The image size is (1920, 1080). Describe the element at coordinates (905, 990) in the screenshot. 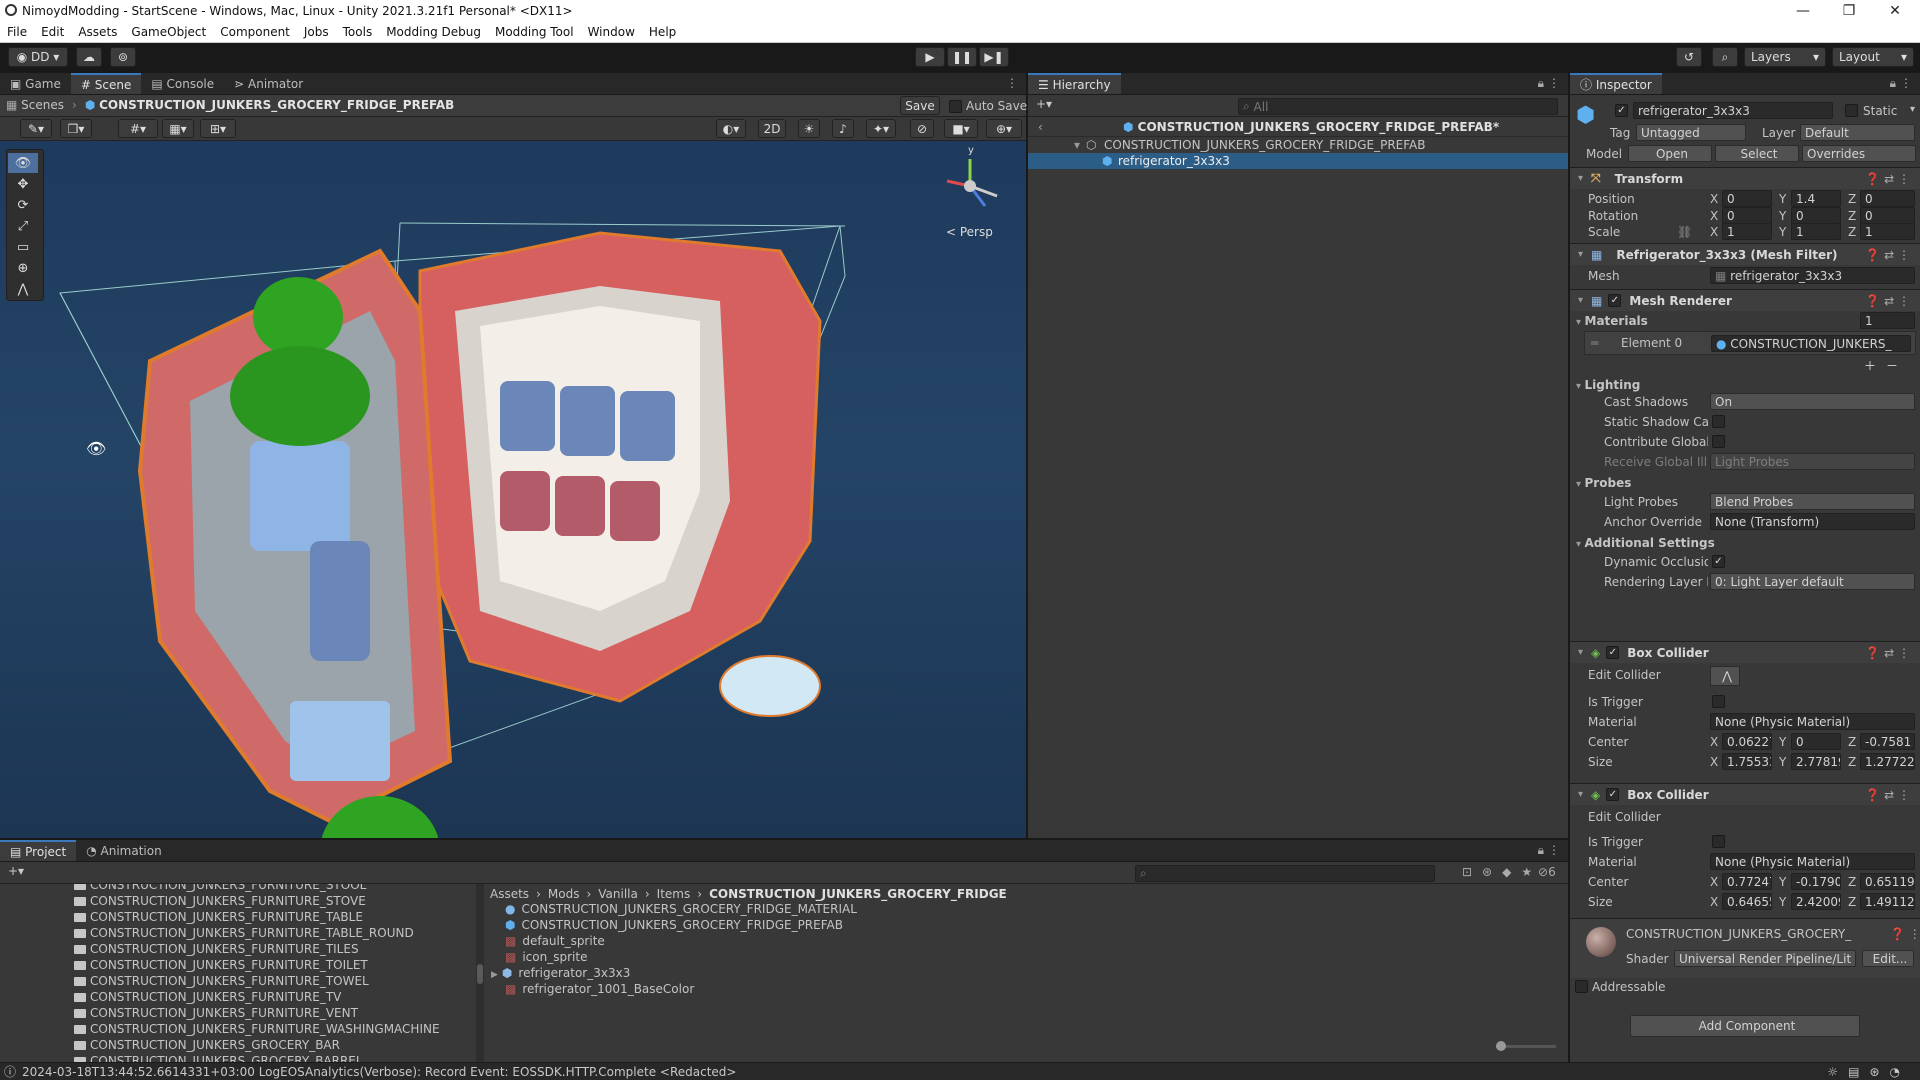

I see `file-item: ▩ refrigerator_1001_BaseColor` at that location.